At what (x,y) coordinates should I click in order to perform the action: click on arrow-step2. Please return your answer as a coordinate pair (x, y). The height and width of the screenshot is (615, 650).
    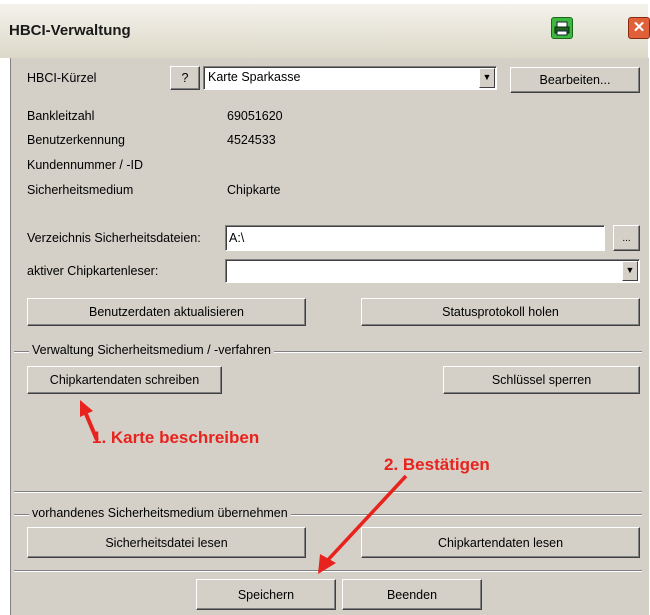
    Looking at the image, I should click on (363, 524).